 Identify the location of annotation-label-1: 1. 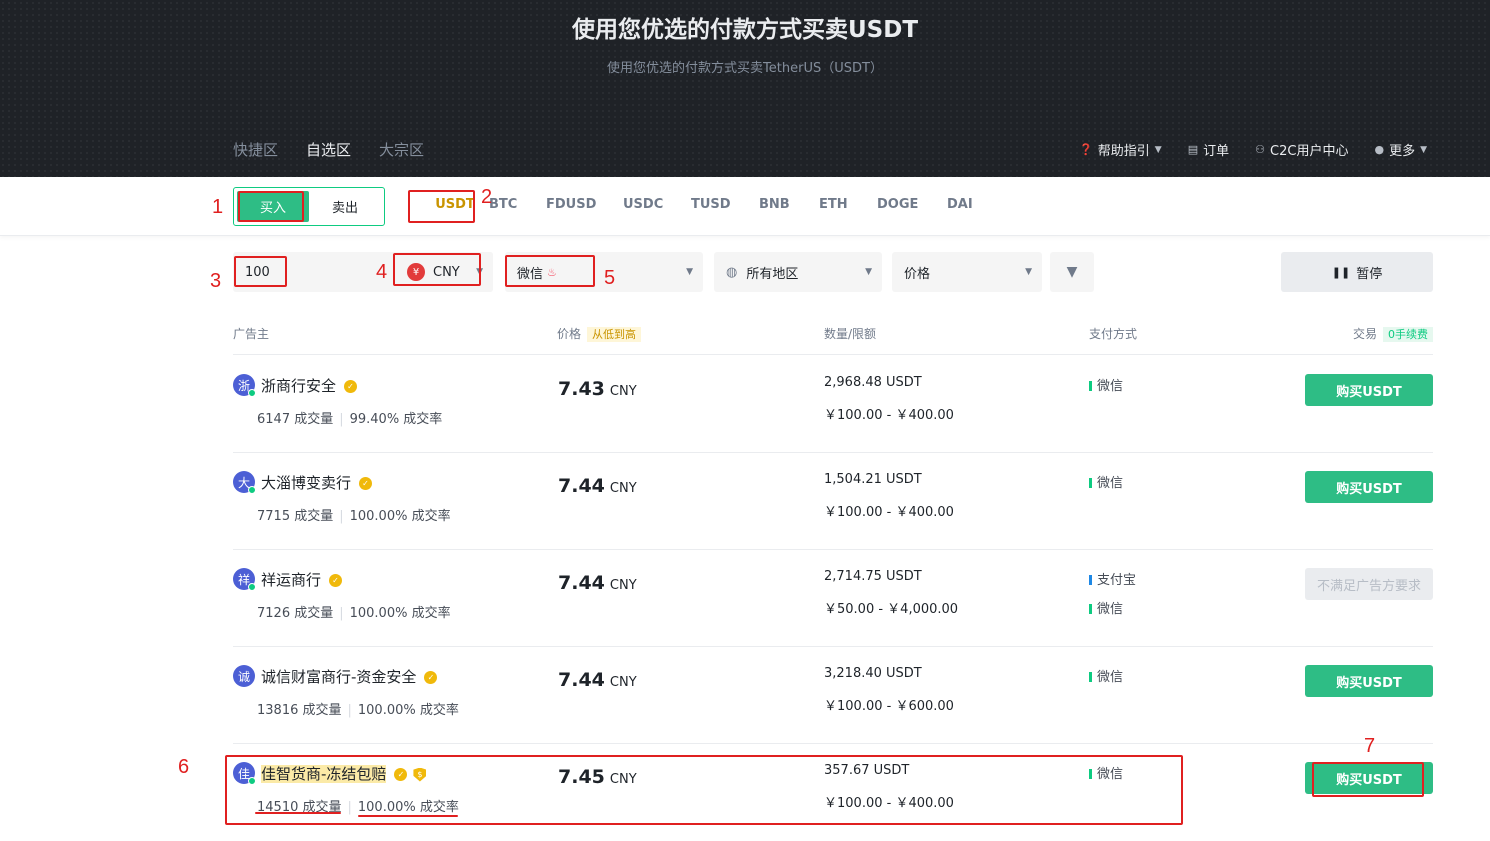
(218, 207).